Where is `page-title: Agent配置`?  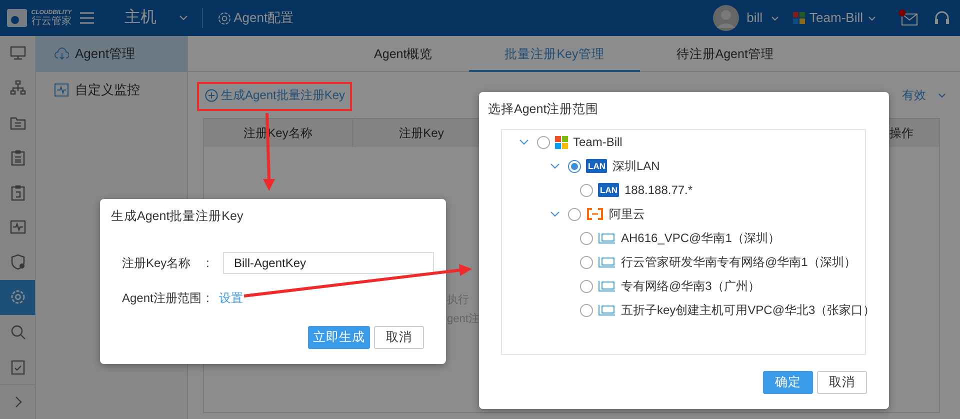 page-title: Agent配置 is located at coordinates (264, 18).